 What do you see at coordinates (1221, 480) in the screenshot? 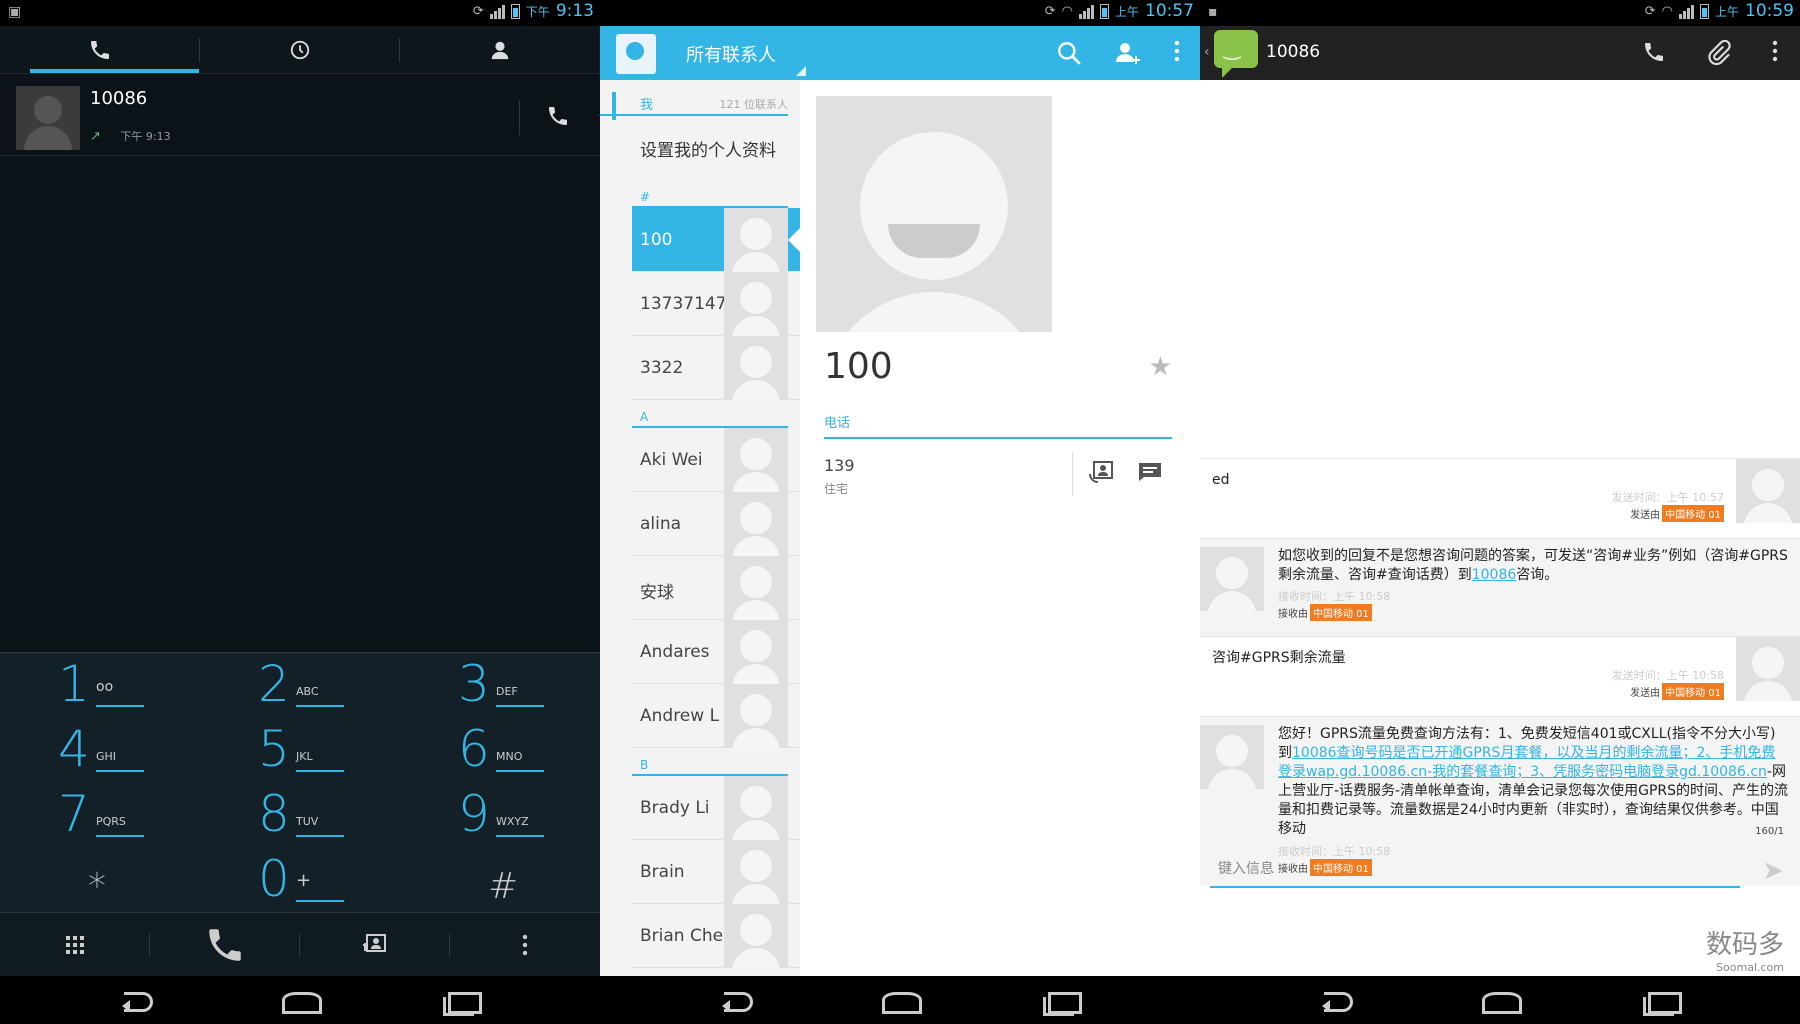
I see `message-text: ed` at bounding box center [1221, 480].